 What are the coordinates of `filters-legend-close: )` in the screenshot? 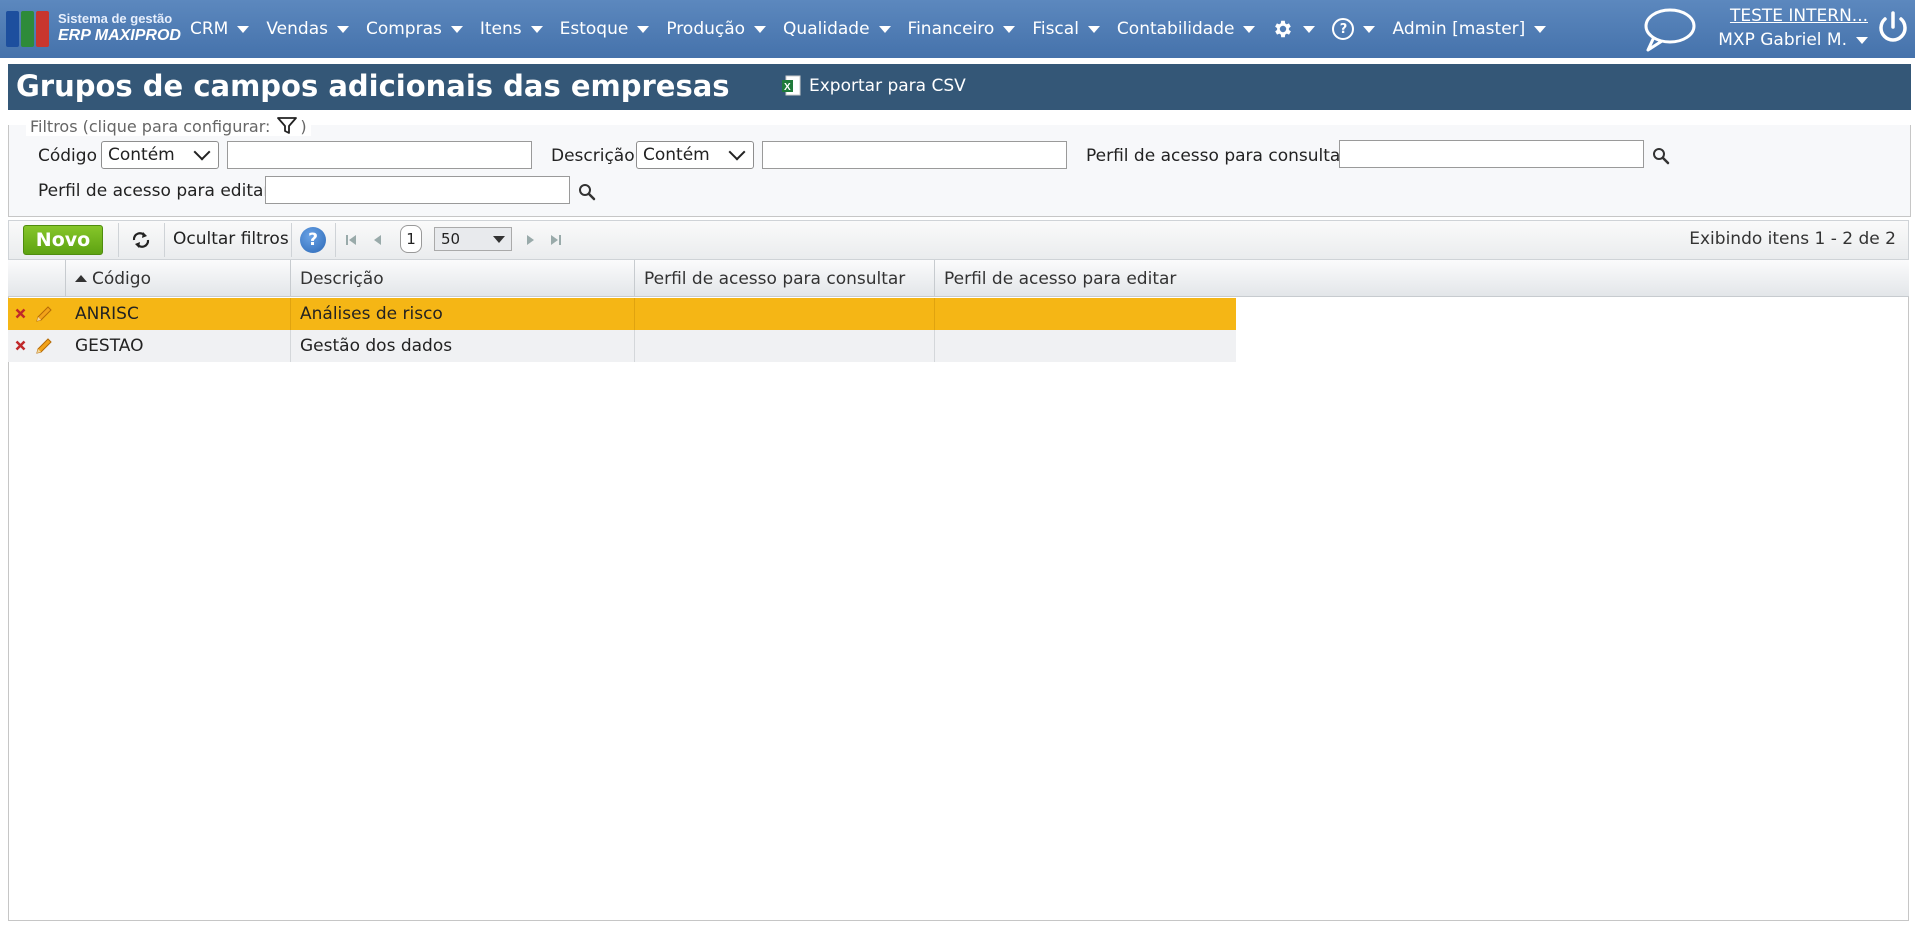 It's located at (303, 126).